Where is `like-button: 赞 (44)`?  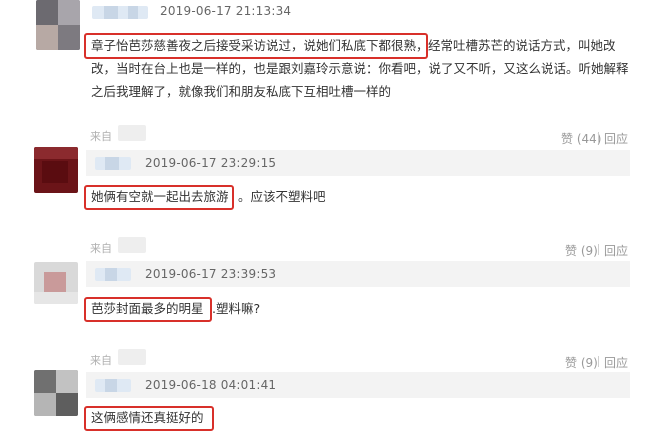
like-button: 赞 (44) is located at coordinates (581, 138).